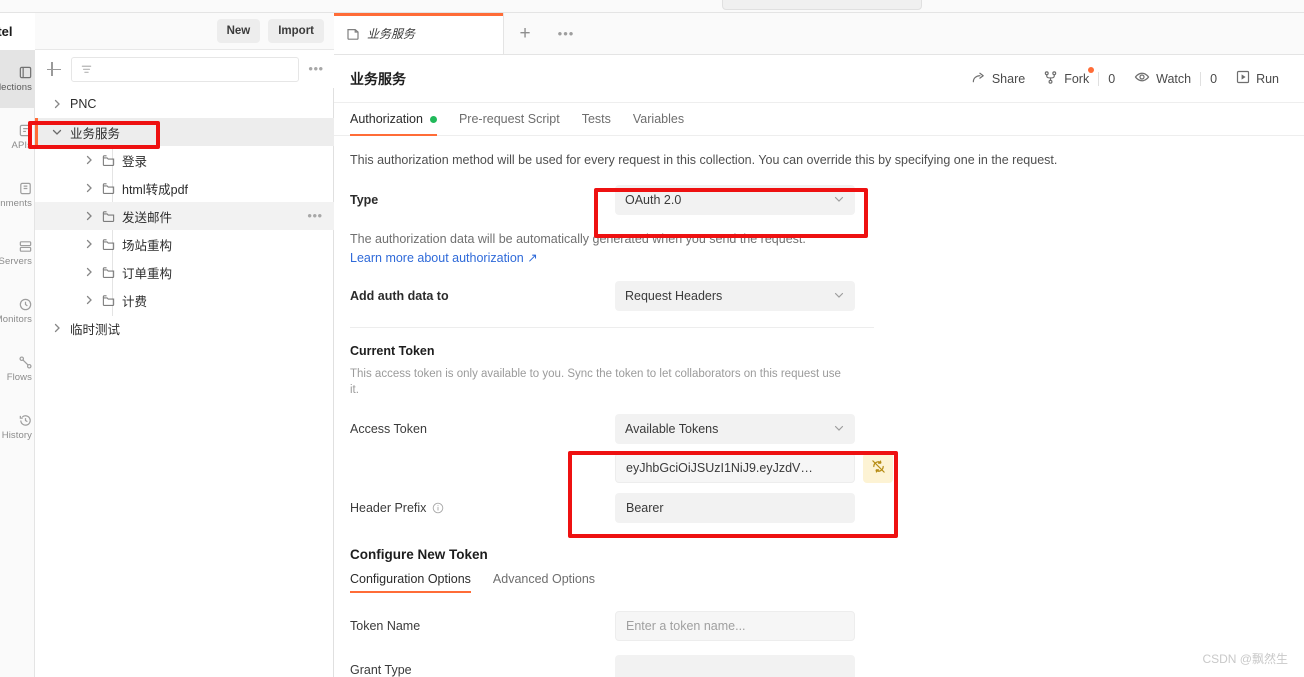  Describe the element at coordinates (364, 200) in the screenshot. I see `auth-type-label: Type` at that location.